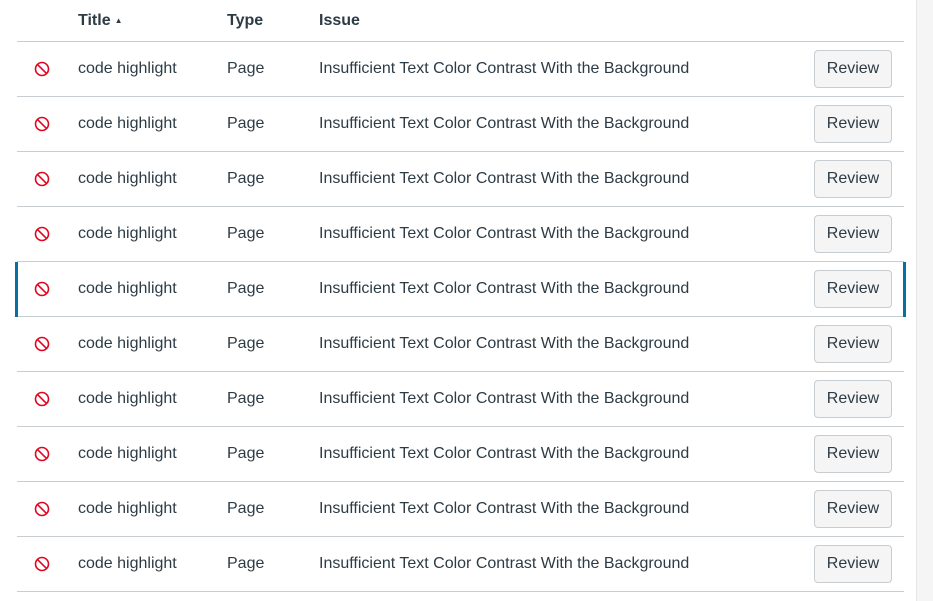 This screenshot has height=601, width=933. Describe the element at coordinates (118, 20) in the screenshot. I see `sort-ascending-icon: ▲` at that location.